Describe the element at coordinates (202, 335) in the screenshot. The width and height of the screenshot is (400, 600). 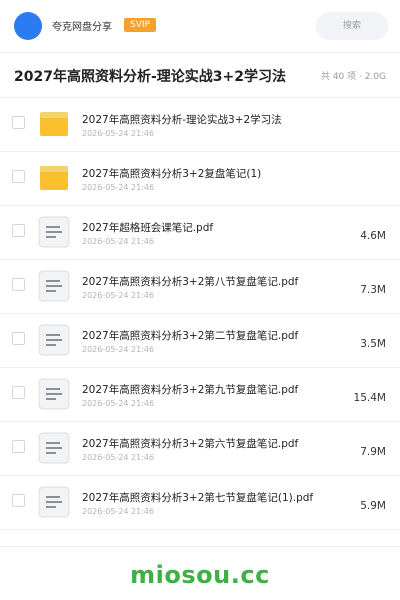
I see `file-name: 2027年高照资料分析3+2第二节复盘笔记.pdf` at that location.